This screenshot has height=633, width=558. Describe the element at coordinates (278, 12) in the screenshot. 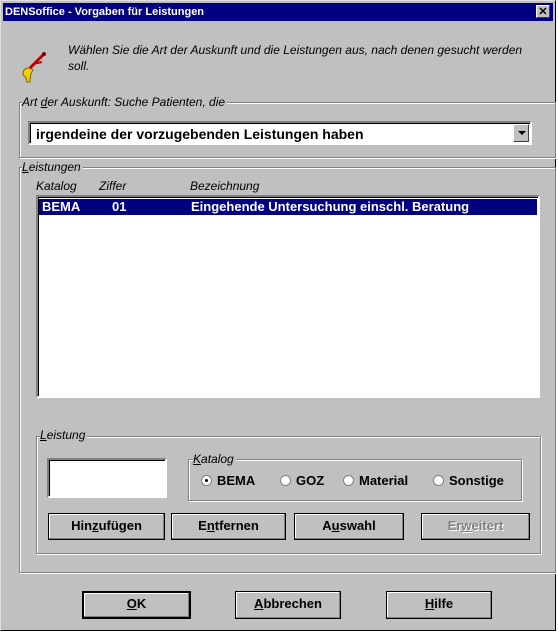

I see `title-bar: DENSoffice - Vorgaben für Leistungen ✕` at that location.